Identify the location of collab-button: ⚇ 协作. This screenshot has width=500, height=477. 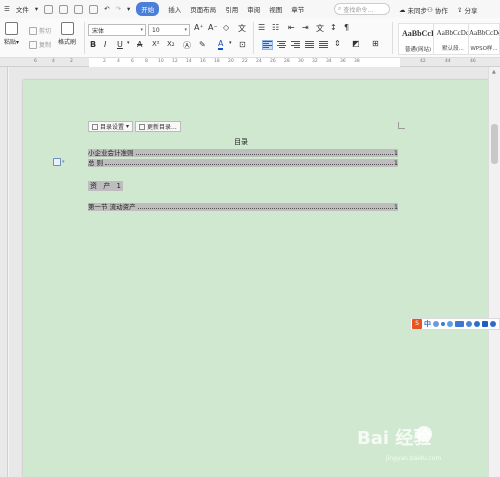
(437, 10).